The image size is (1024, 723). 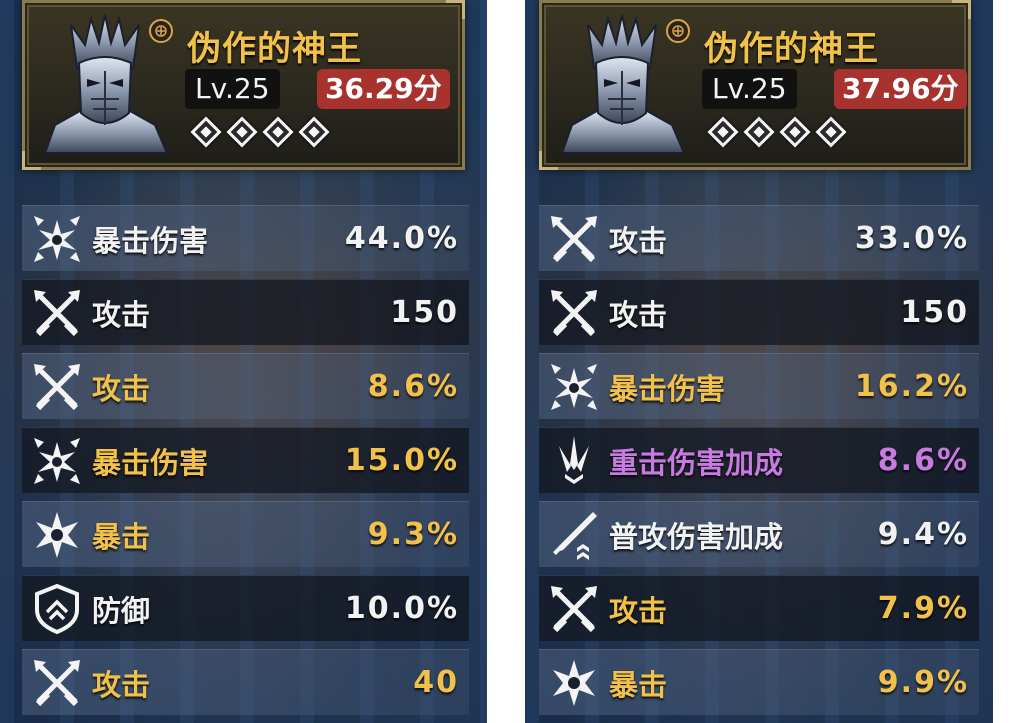 What do you see at coordinates (759, 608) in the screenshot?
I see `stat-row: 攻击 7.9%` at bounding box center [759, 608].